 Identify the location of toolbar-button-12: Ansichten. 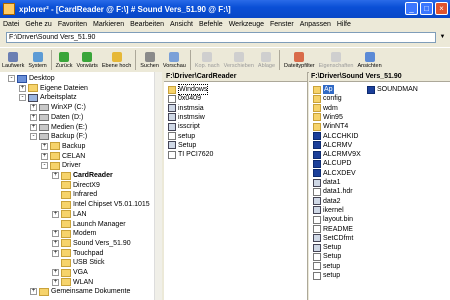
(369, 60).